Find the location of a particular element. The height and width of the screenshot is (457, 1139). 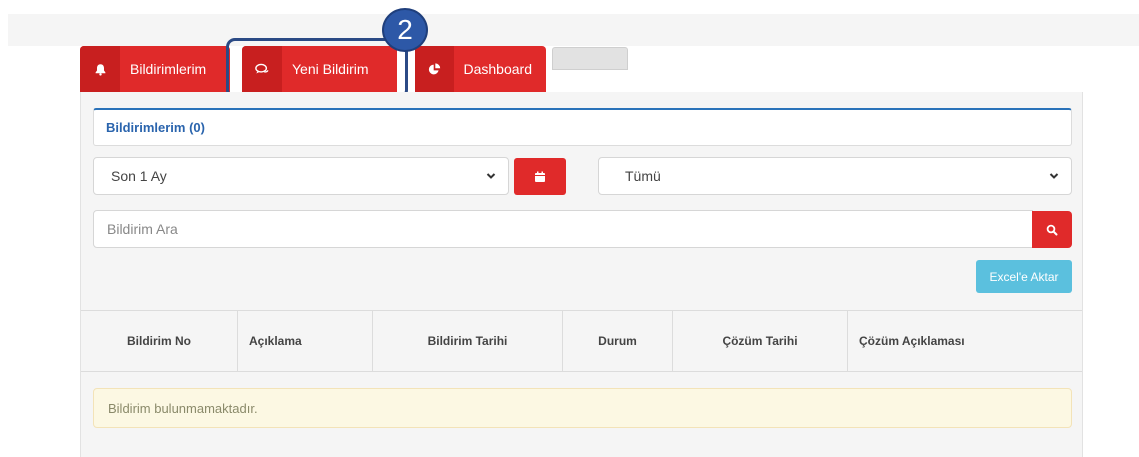

period-select: Son 1 Ay is located at coordinates (301, 176).